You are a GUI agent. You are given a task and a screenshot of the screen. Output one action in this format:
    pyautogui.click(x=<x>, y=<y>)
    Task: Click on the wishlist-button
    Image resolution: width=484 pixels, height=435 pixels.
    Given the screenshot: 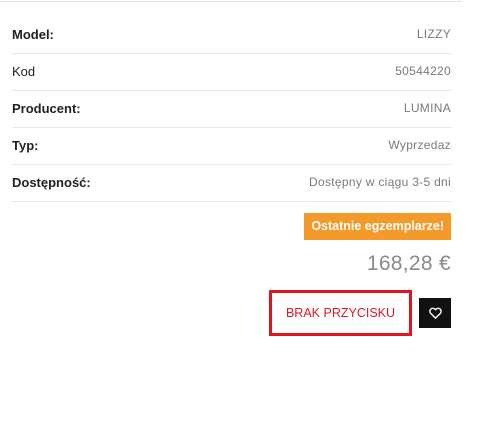 What is the action you would take?
    pyautogui.click(x=435, y=313)
    